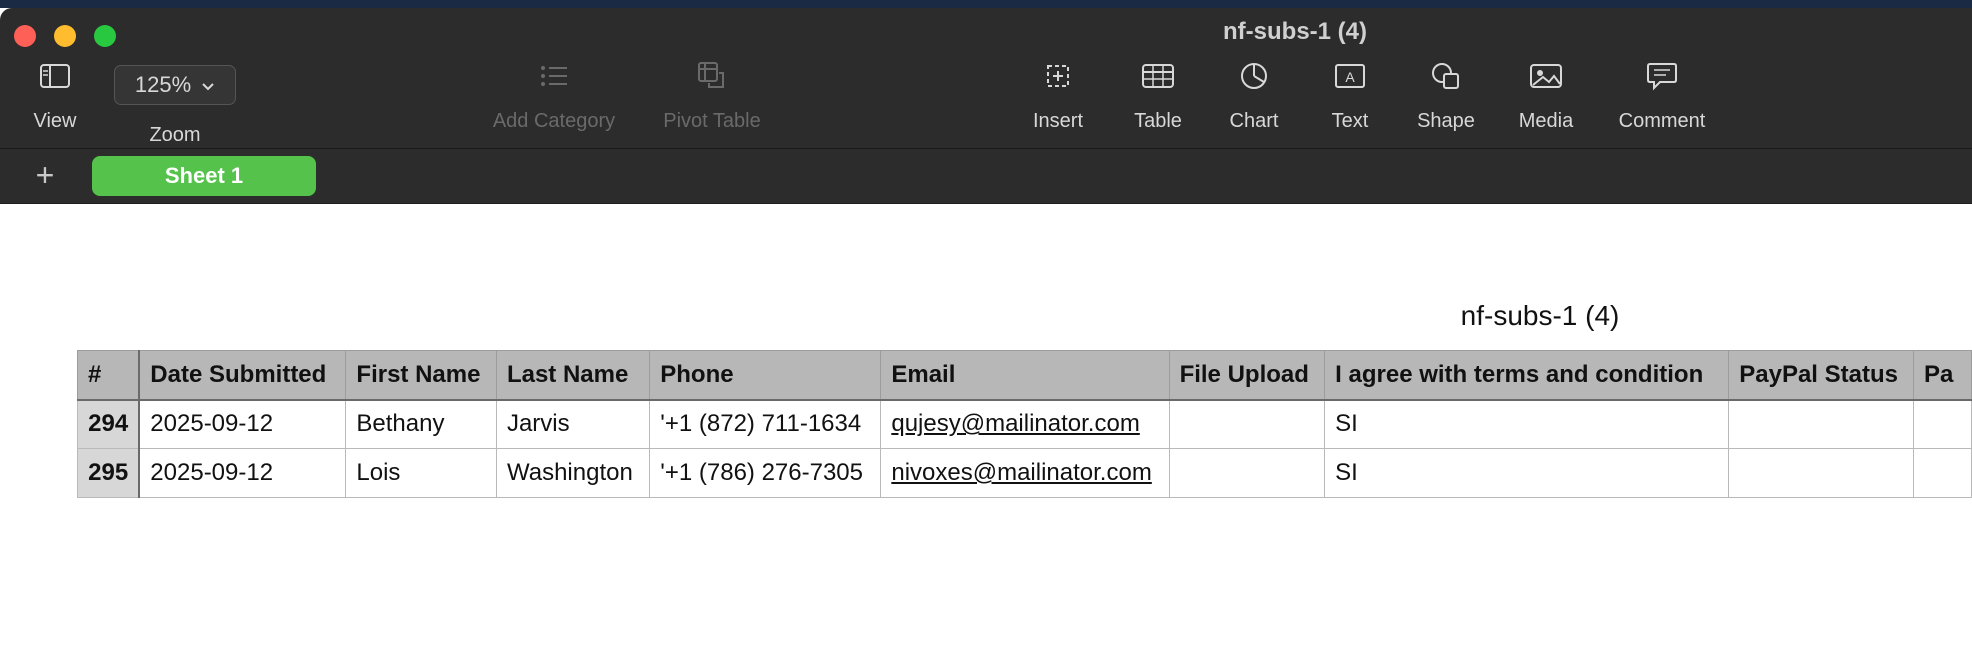 The image size is (1972, 646). What do you see at coordinates (1058, 121) in the screenshot?
I see `insert-label: Insert` at bounding box center [1058, 121].